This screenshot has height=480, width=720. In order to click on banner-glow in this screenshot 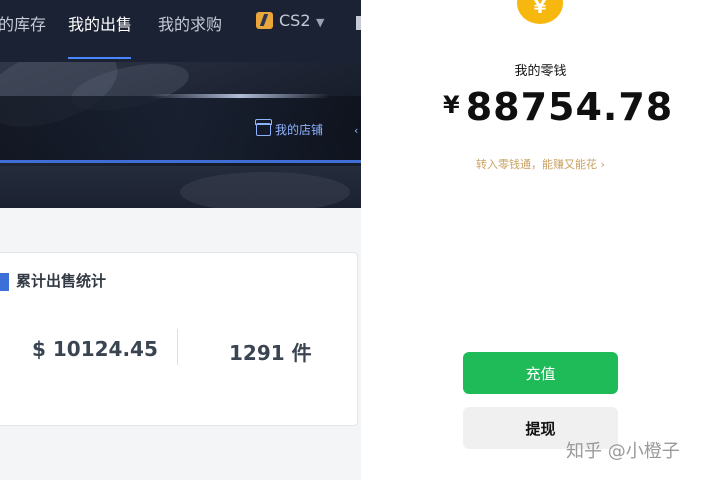, I will do `click(240, 96)`.